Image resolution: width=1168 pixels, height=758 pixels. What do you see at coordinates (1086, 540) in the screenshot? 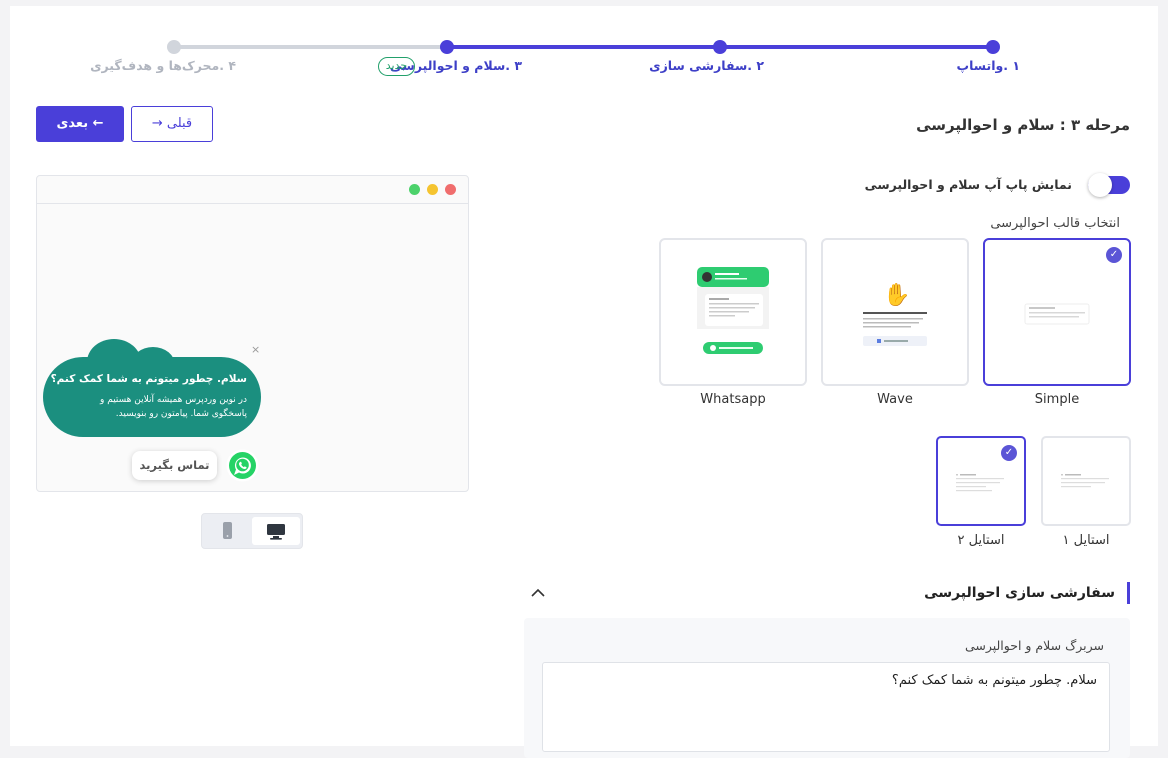
I see `style-name-1: استایل ۱` at bounding box center [1086, 540].